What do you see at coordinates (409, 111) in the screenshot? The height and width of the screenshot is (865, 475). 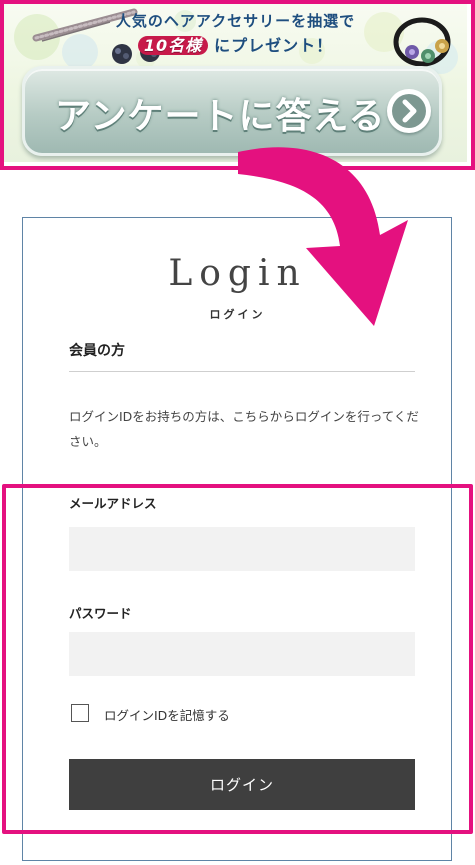 I see `chevron-right-circle-icon` at bounding box center [409, 111].